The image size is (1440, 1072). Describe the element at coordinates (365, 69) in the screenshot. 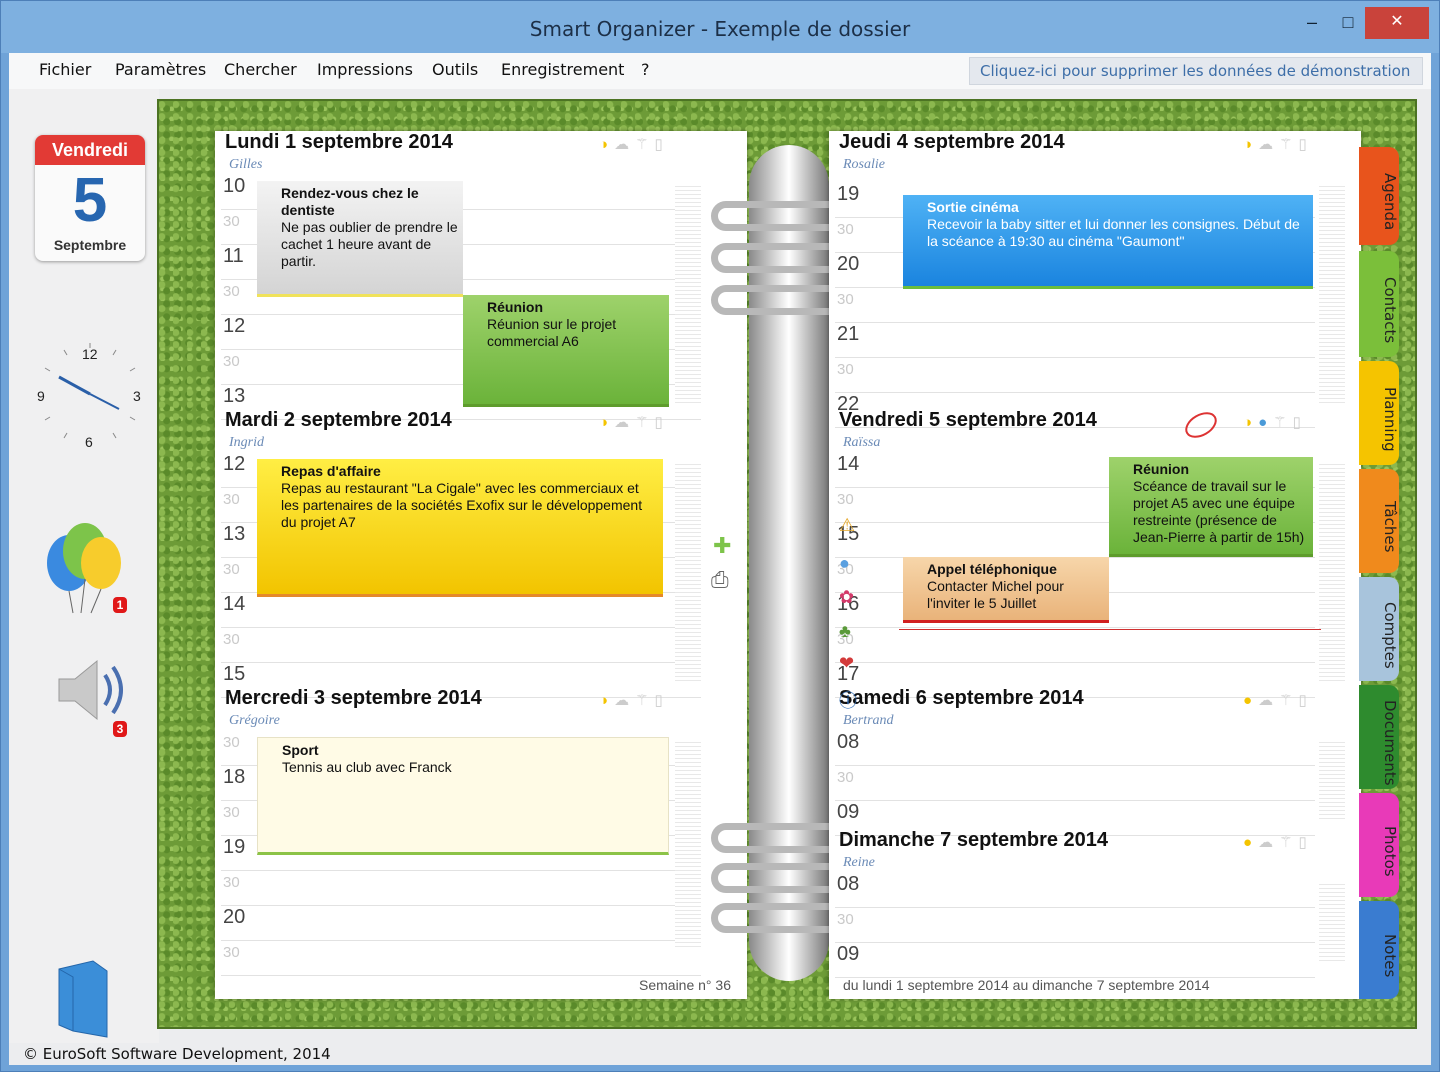

I see `menu-impressions: Impressions` at that location.